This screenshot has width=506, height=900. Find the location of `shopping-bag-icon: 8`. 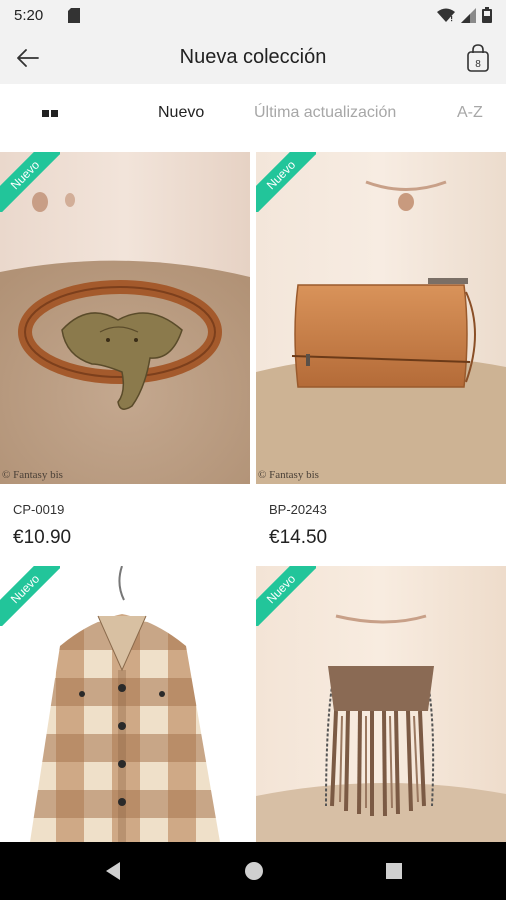

shopping-bag-icon: 8 is located at coordinates (478, 58).